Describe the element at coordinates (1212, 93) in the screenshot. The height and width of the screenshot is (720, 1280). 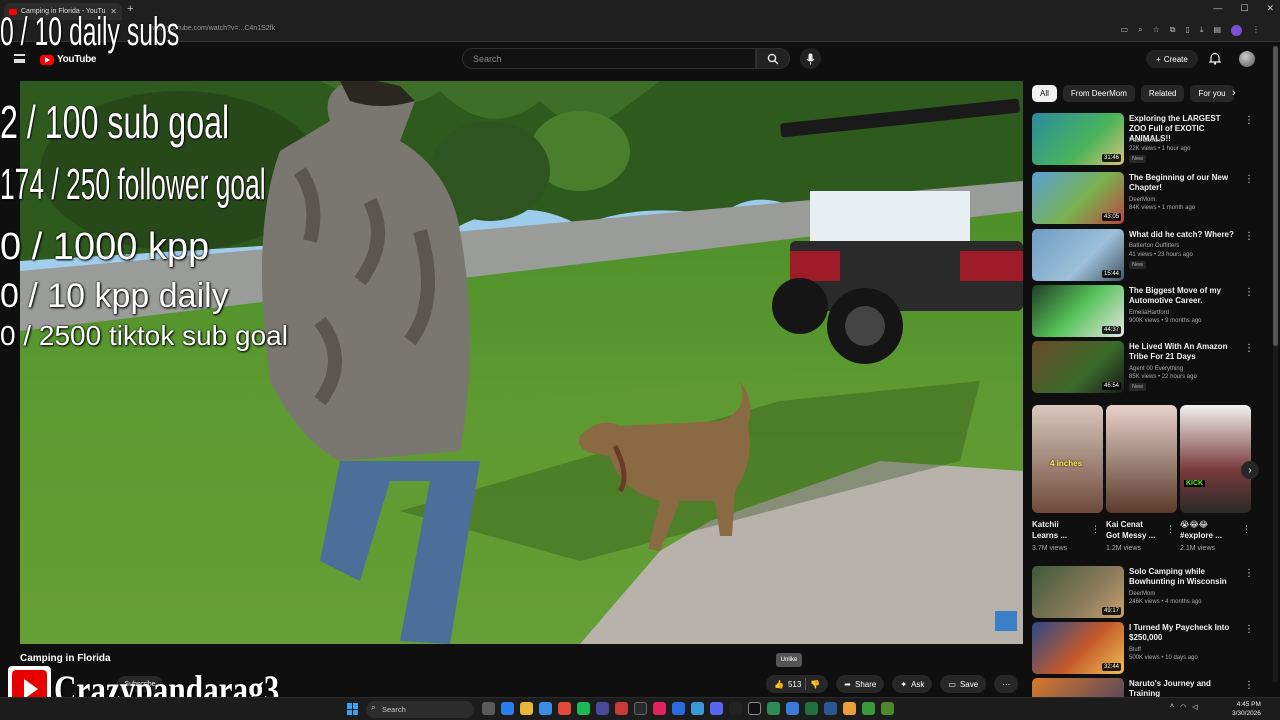
I see `chip-for-you: For you` at that location.